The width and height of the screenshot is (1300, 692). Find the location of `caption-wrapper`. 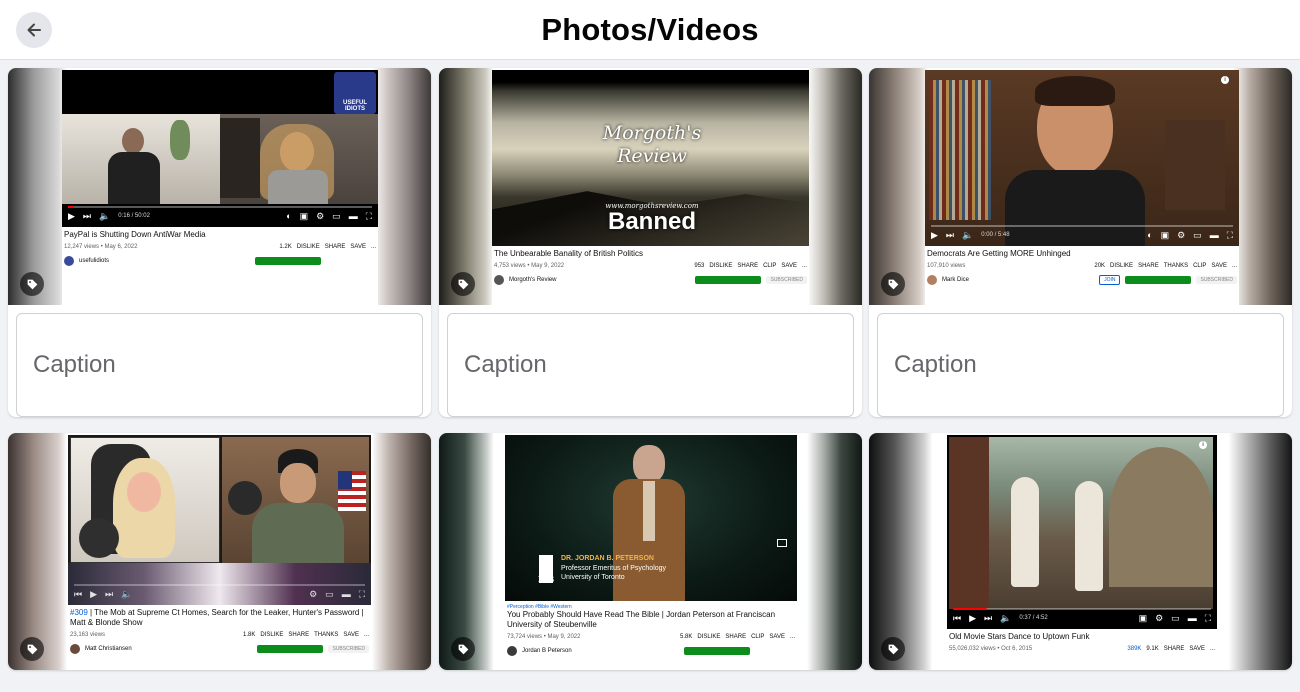

caption-wrapper is located at coordinates (1080, 361).